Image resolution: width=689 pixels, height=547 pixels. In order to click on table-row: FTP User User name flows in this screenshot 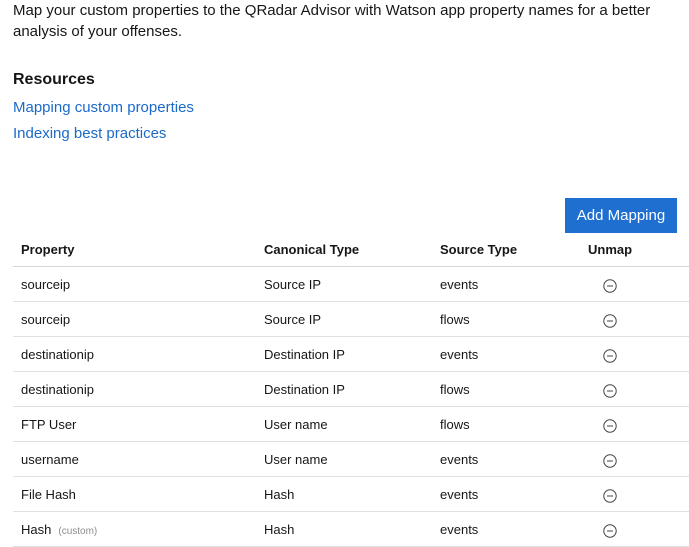, I will do `click(351, 424)`.